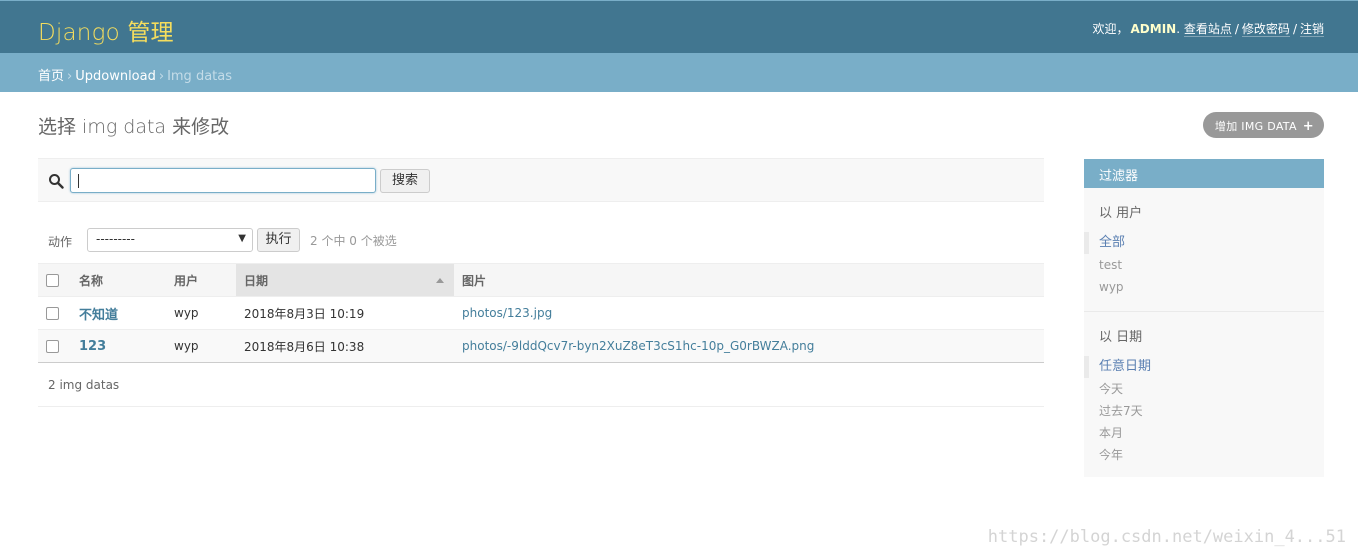  I want to click on date-cell: 2018年8月3日 10:19, so click(345, 313).